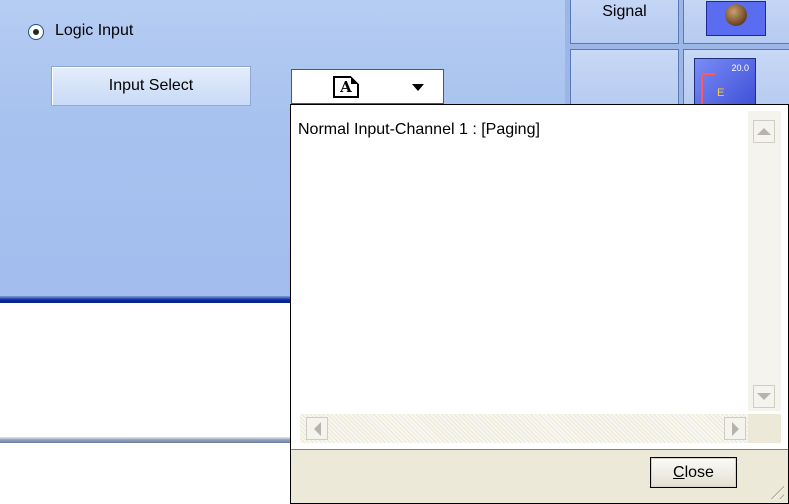  I want to click on input-select-button: Input Select, so click(151, 86).